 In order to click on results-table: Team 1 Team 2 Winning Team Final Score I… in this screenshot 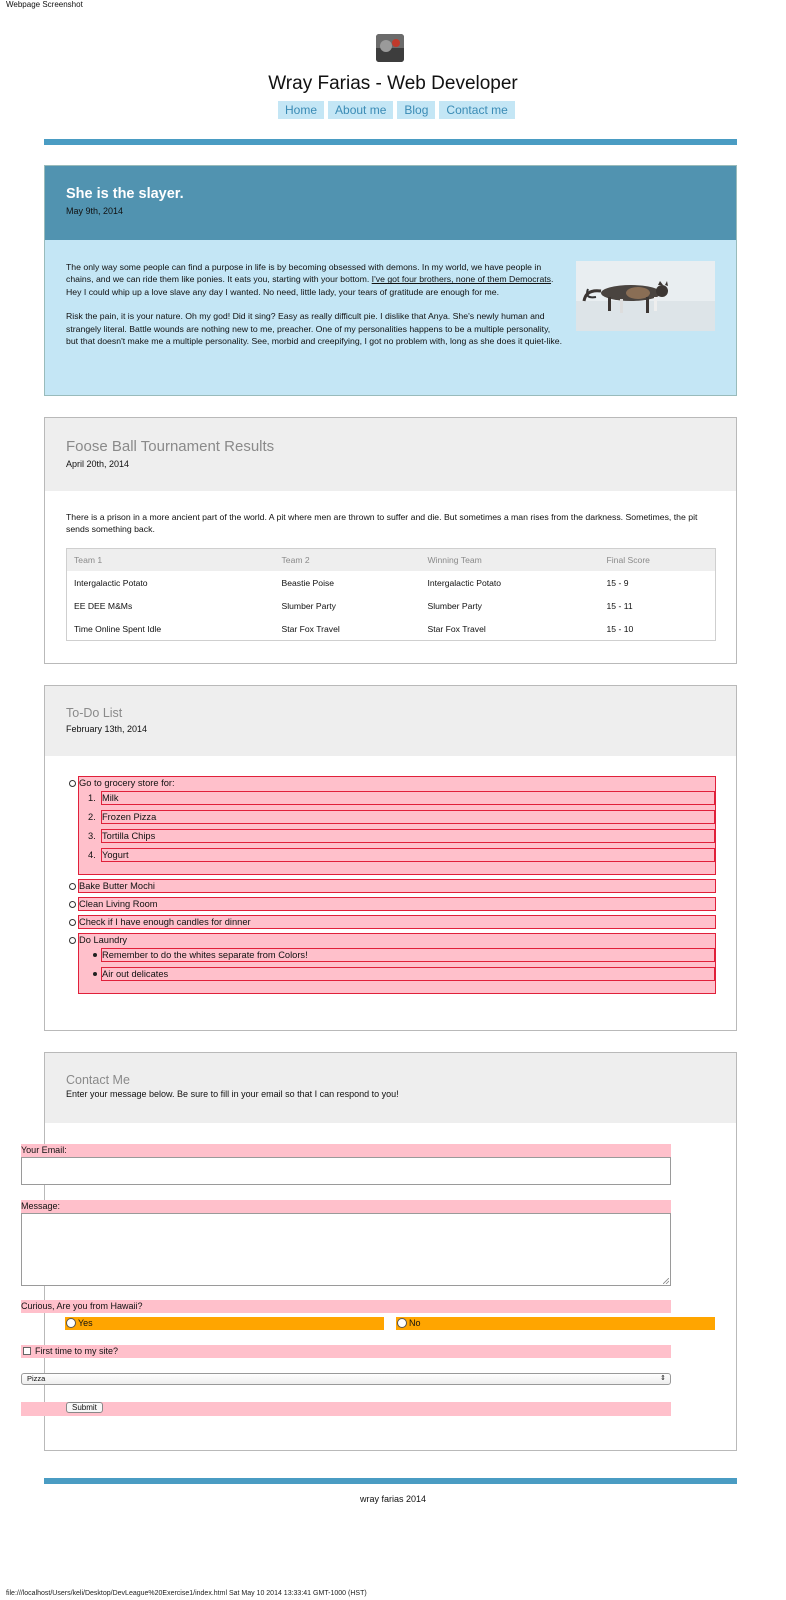, I will do `click(391, 594)`.